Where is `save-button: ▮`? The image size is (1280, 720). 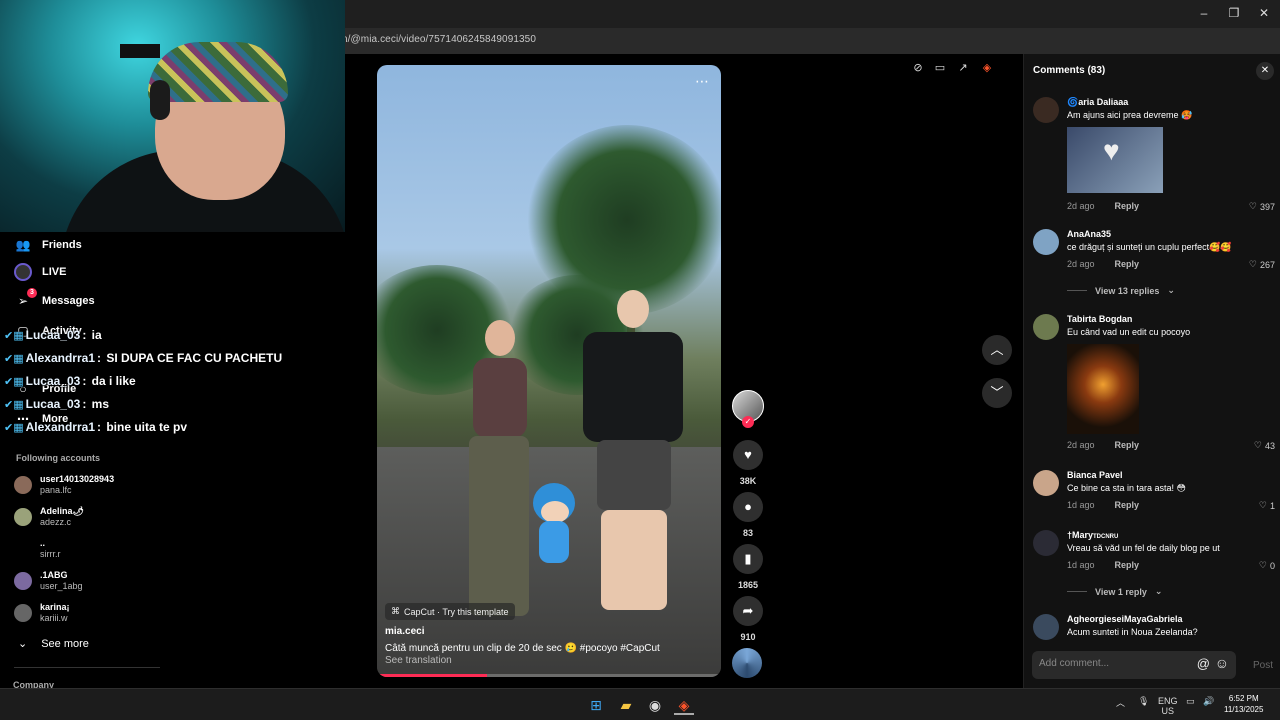
save-button: ▮ is located at coordinates (748, 559).